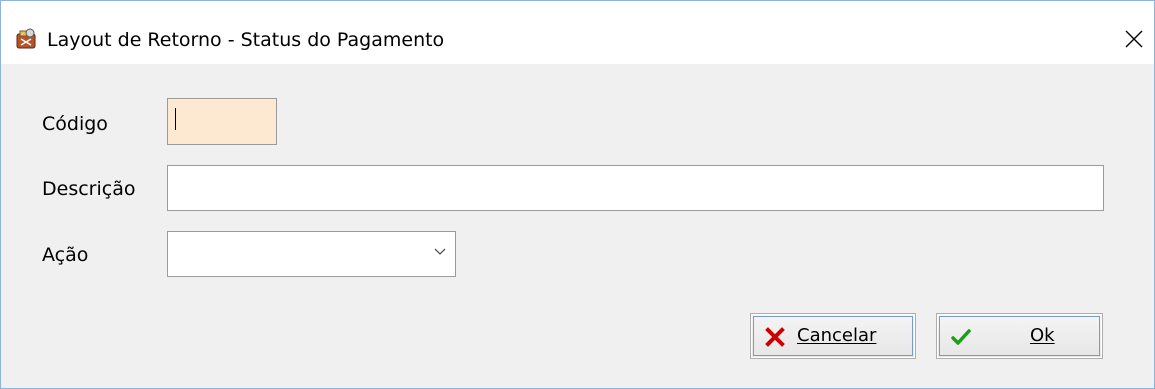 This screenshot has height=389, width=1155. I want to click on descricao-input, so click(635, 188).